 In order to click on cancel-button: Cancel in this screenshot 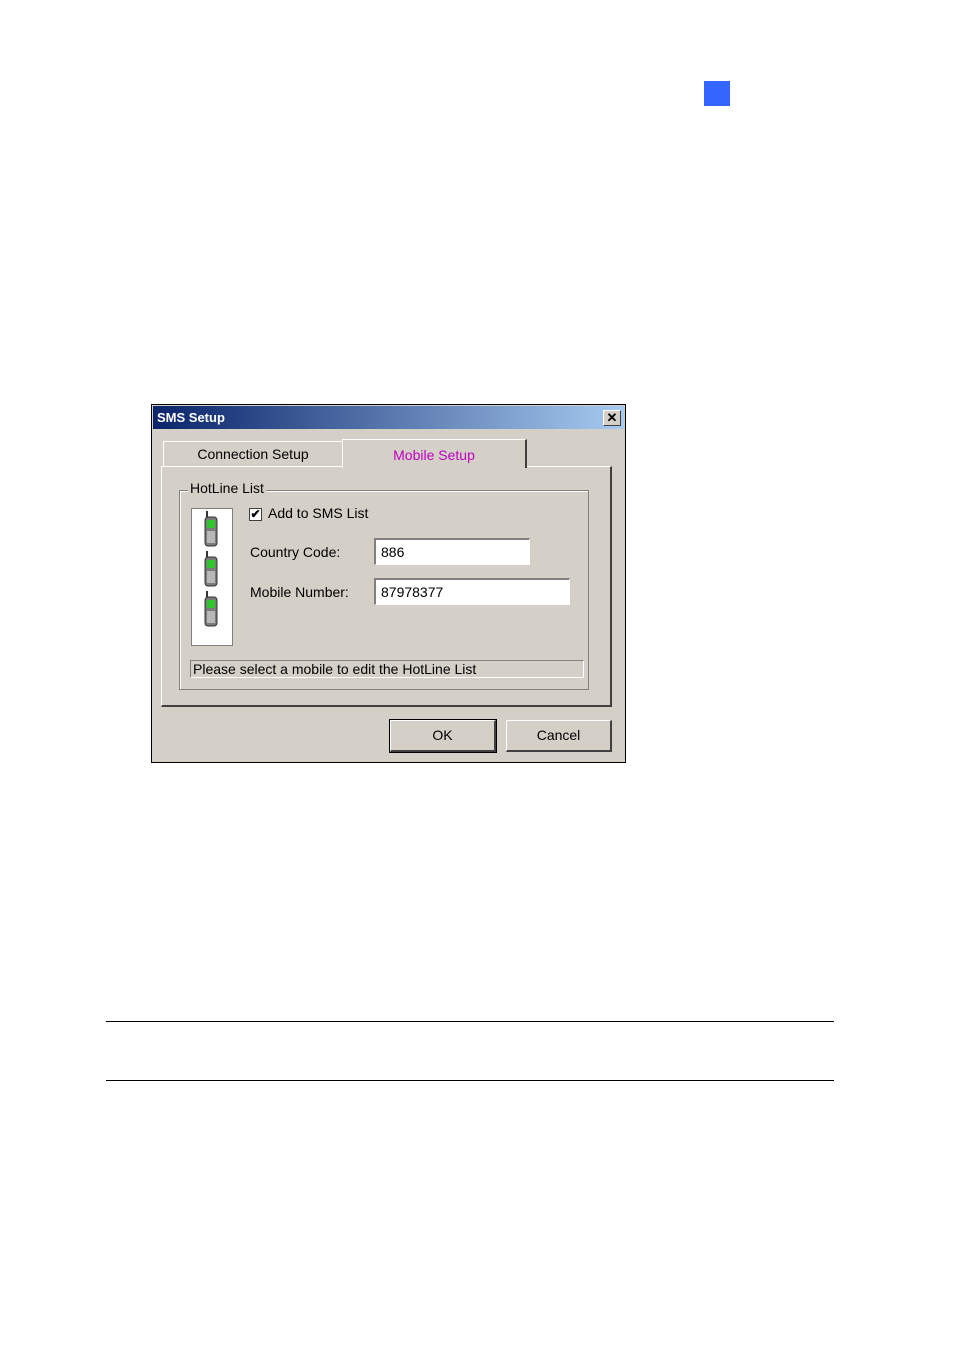, I will do `click(559, 736)`.